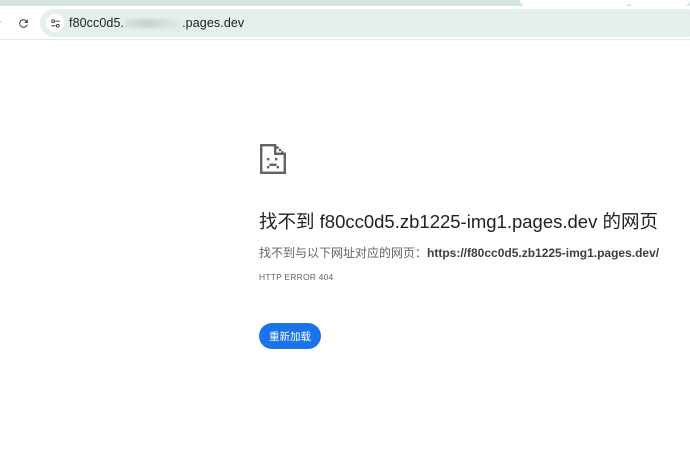 Image resolution: width=690 pixels, height=455 pixels. Describe the element at coordinates (543, 253) in the screenshot. I see `description-url: https://f80cc0d5.zb1225-img1.pages.dev/` at that location.